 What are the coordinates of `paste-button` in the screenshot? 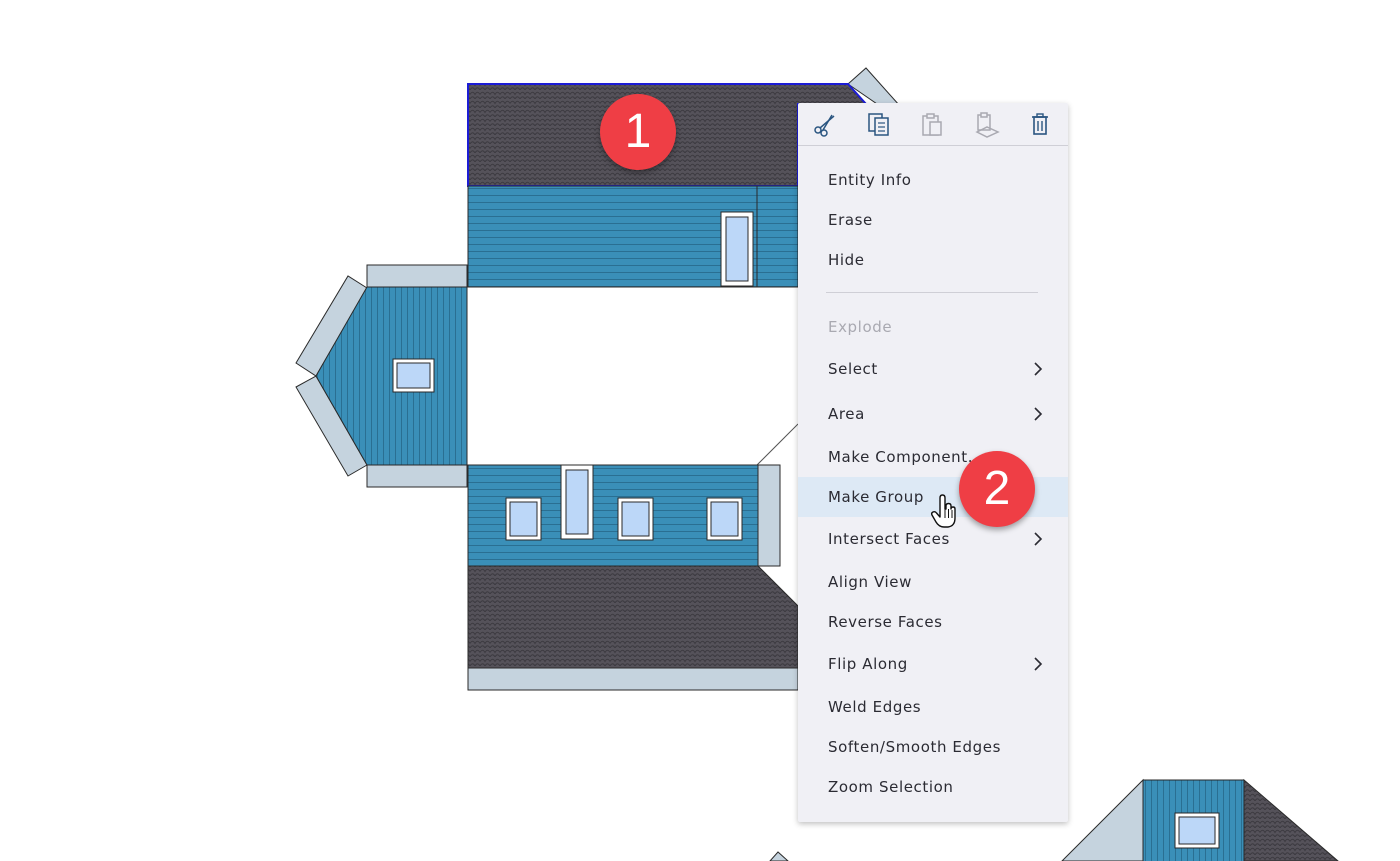 It's located at (932, 124).